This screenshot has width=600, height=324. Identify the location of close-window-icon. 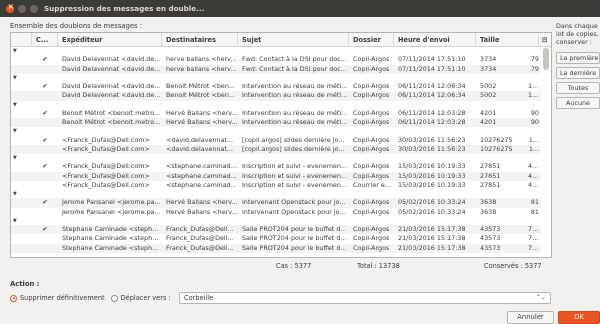
(10, 7).